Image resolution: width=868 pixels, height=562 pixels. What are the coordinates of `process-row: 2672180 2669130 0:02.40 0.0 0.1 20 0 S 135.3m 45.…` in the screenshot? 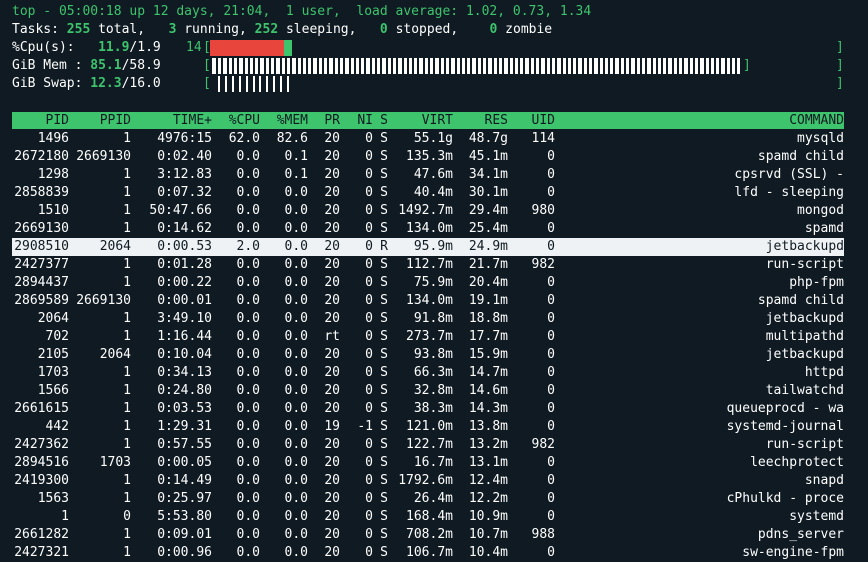 It's located at (428, 157).